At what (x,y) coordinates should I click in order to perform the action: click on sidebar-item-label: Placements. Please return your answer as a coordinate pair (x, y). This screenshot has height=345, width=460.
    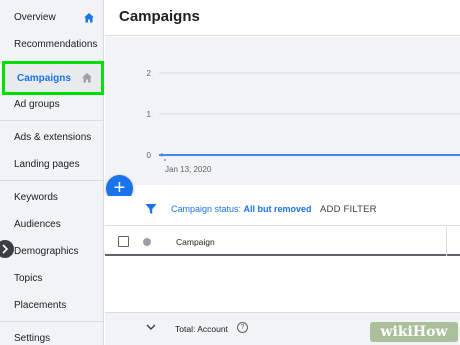
    Looking at the image, I should click on (40, 305).